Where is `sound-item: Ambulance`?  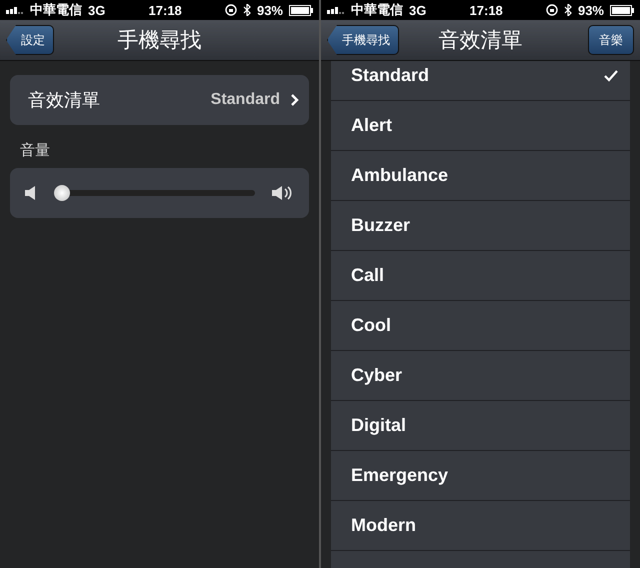
sound-item: Ambulance is located at coordinates (480, 176).